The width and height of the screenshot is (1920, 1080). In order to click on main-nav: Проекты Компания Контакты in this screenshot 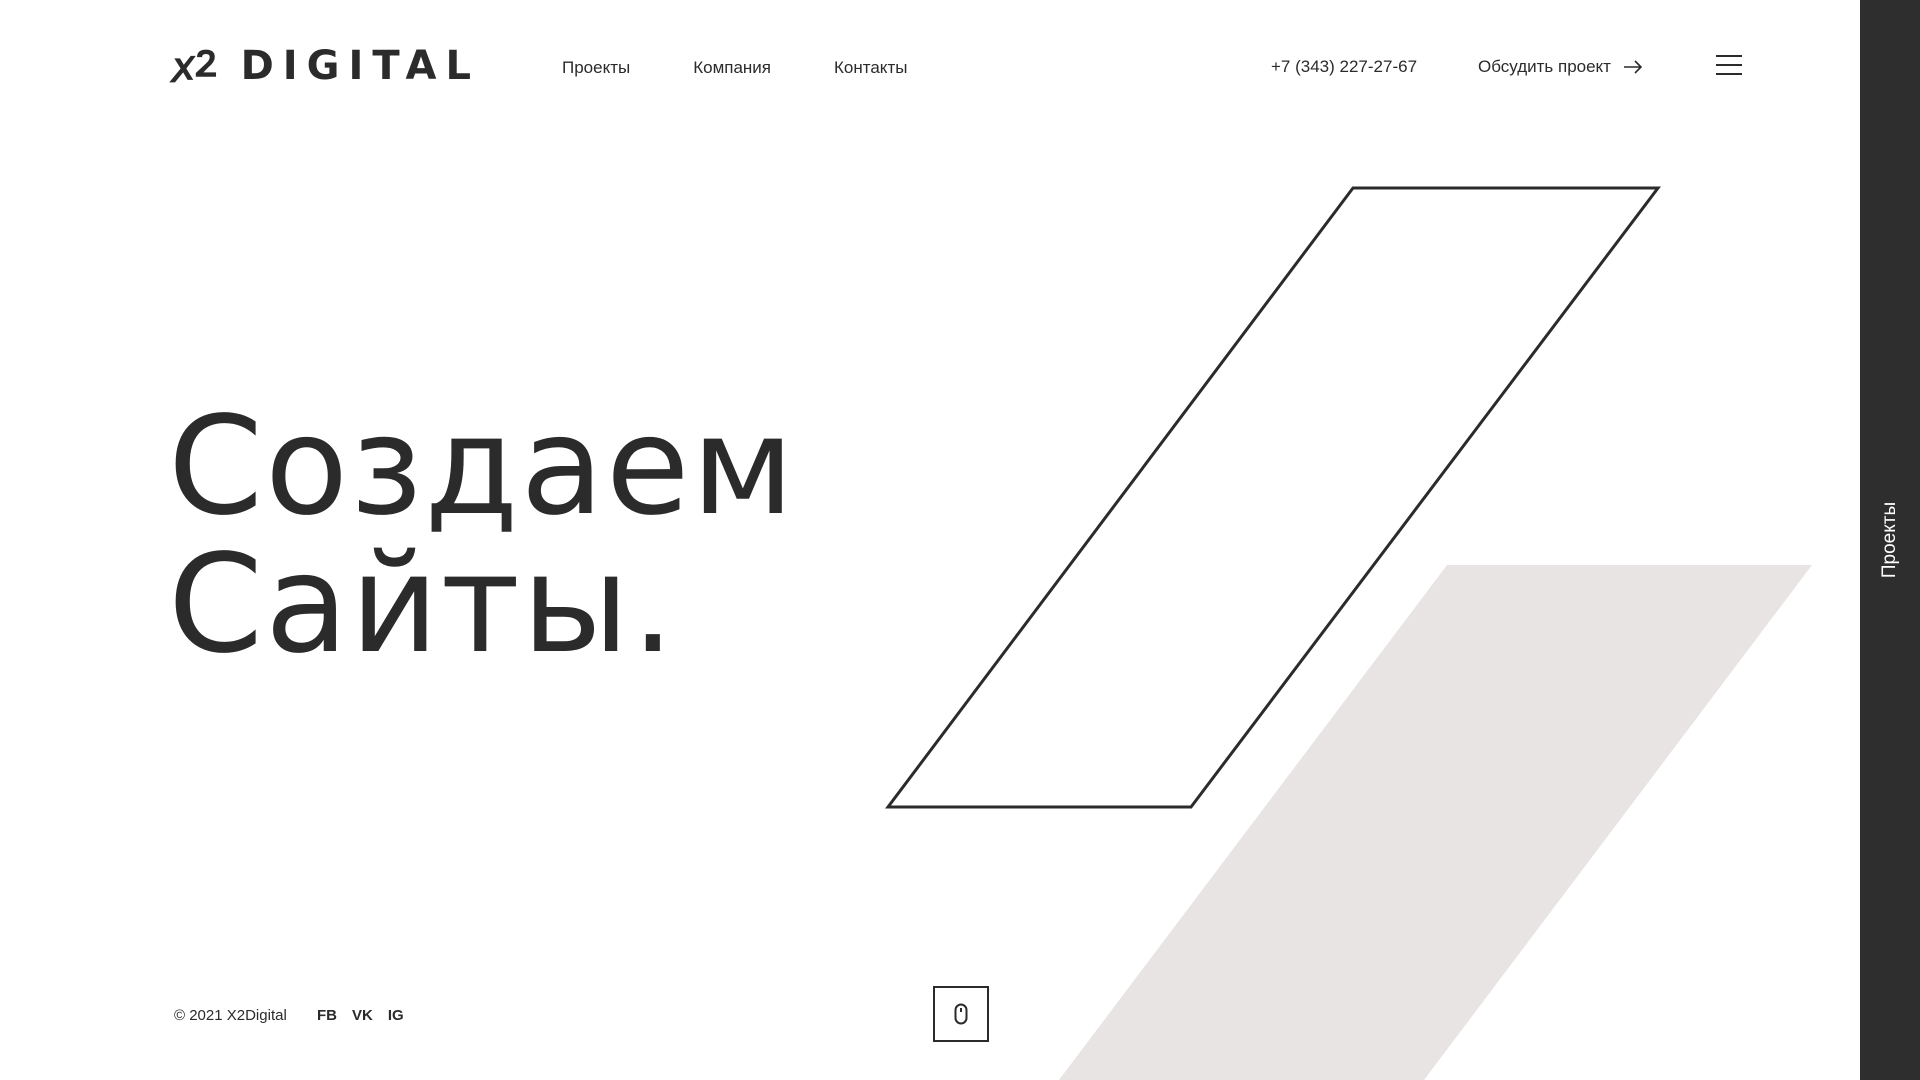, I will do `click(734, 68)`.